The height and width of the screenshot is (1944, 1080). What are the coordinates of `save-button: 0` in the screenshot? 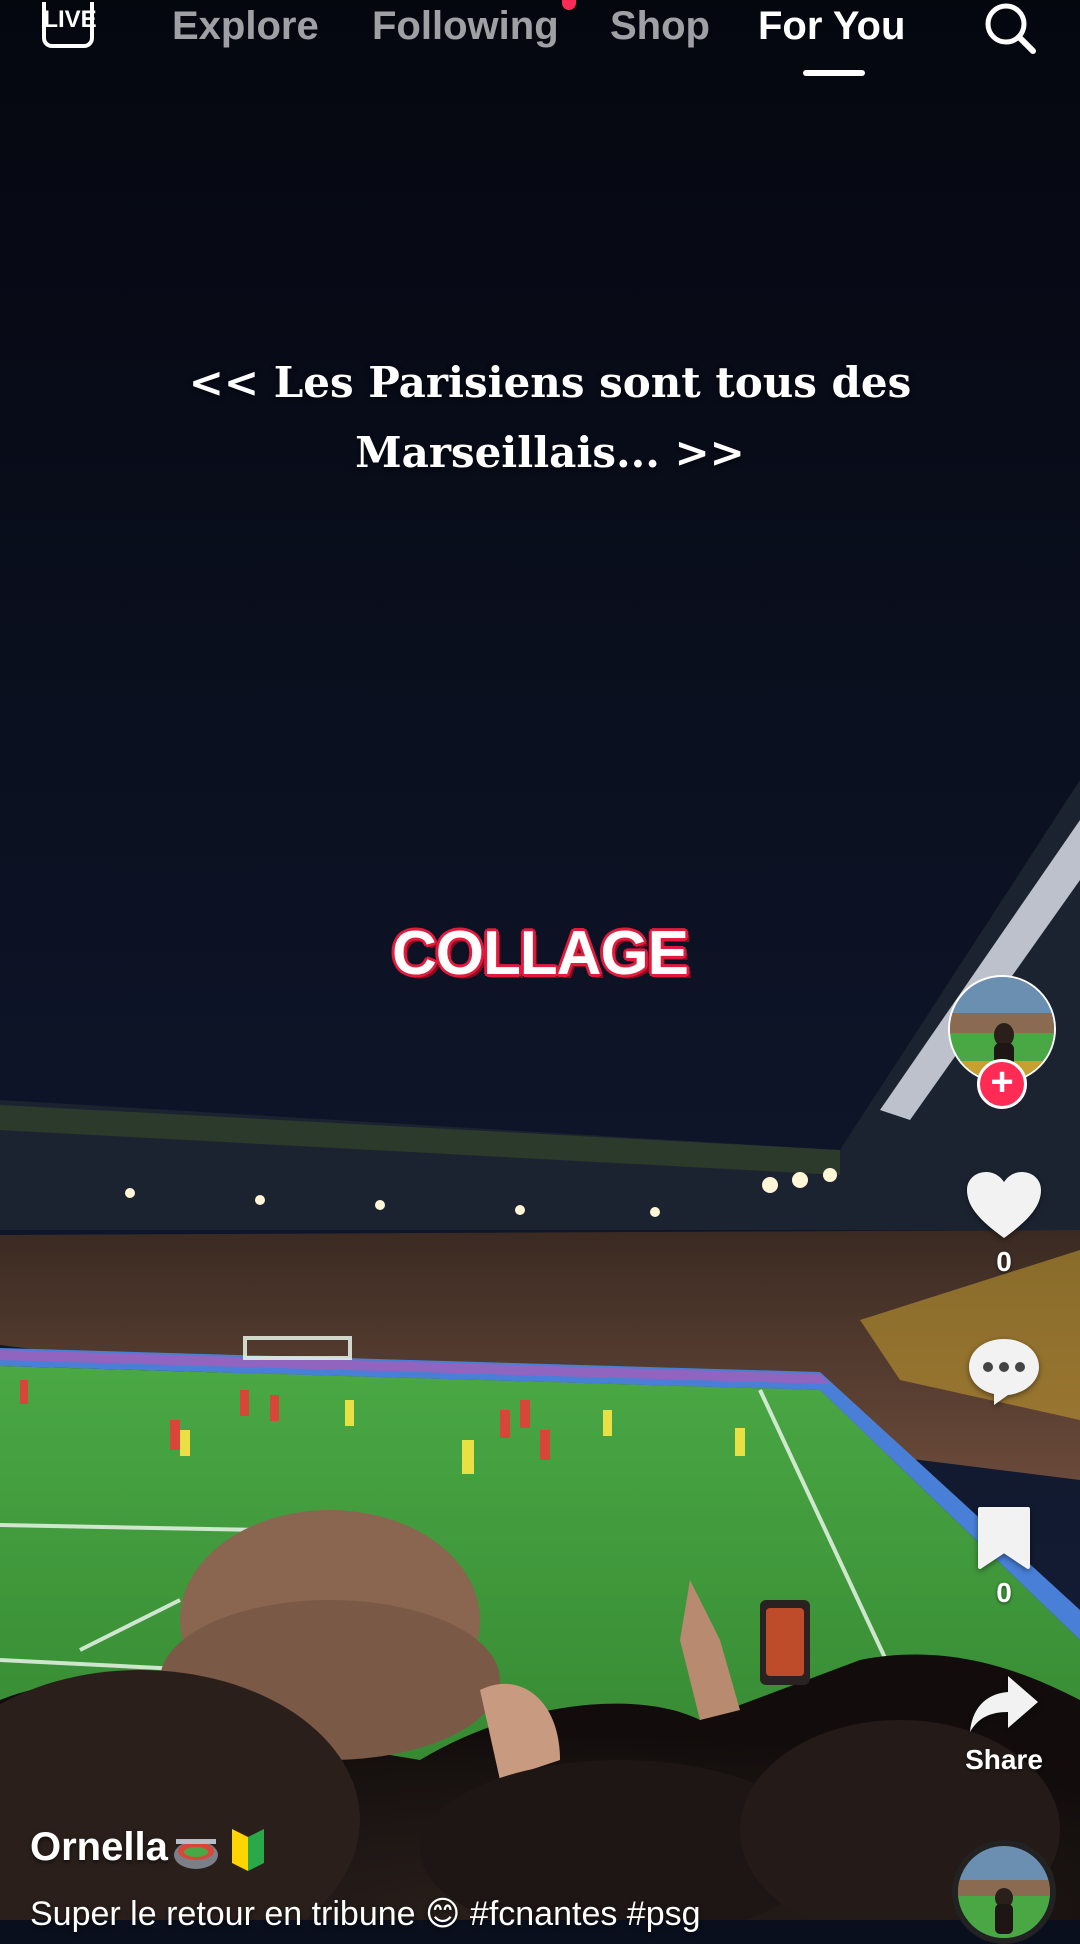 It's located at (1004, 1557).